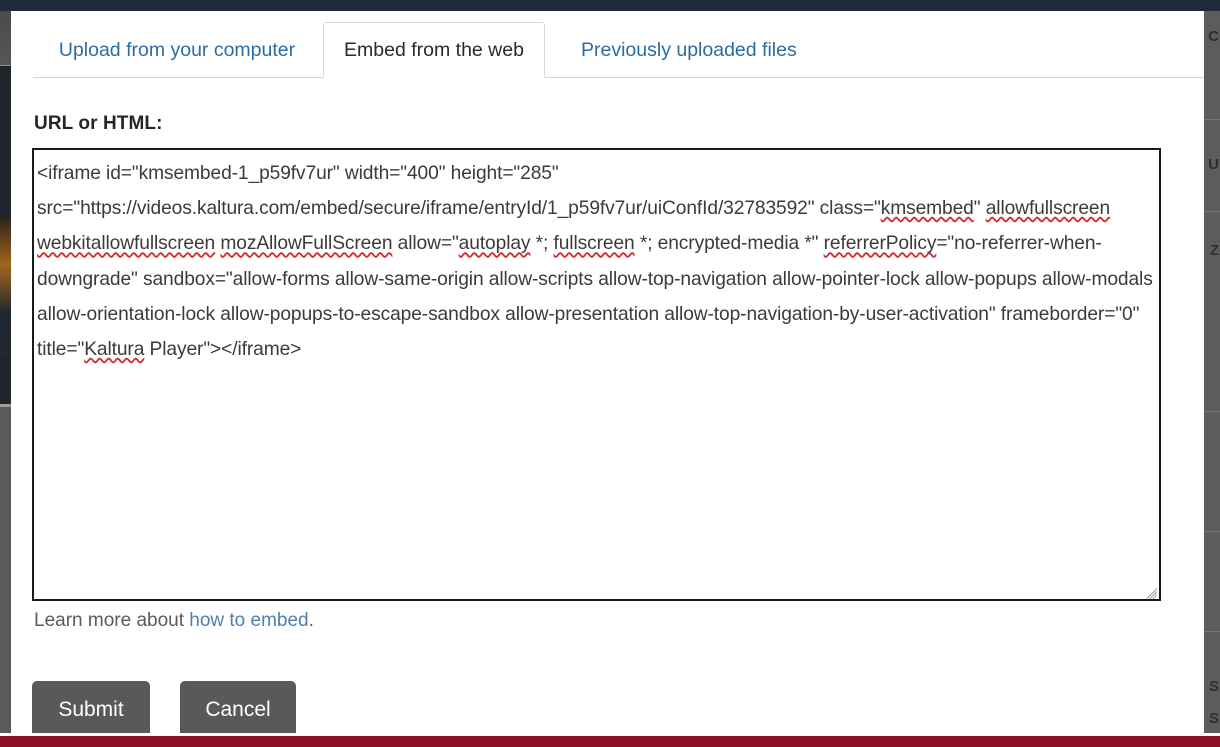 The height and width of the screenshot is (747, 1220). I want to click on background-left-edge, so click(5, 373).